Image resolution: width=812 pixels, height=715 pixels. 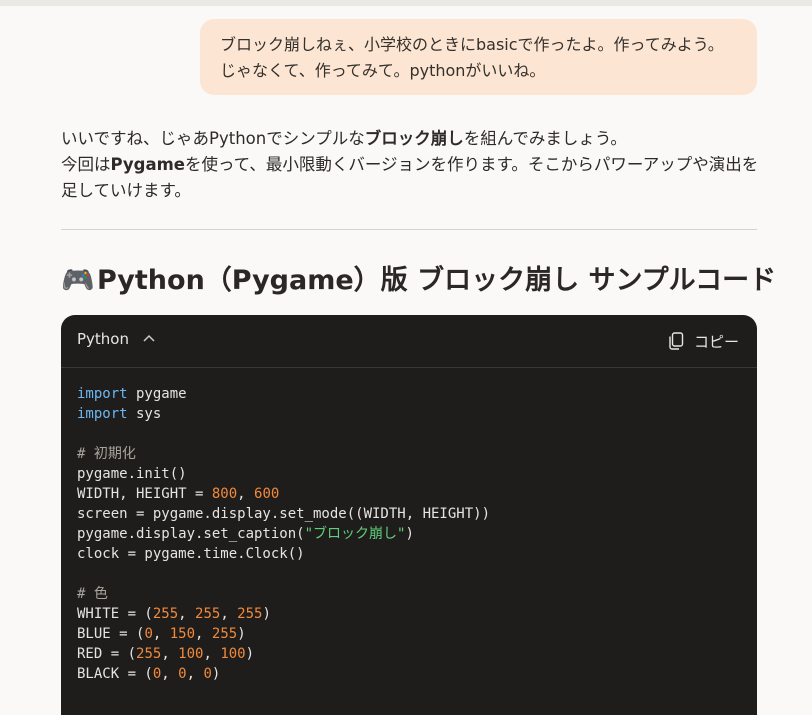 I want to click on code-line: WHITE = (255, 255, 255), so click(x=174, y=614).